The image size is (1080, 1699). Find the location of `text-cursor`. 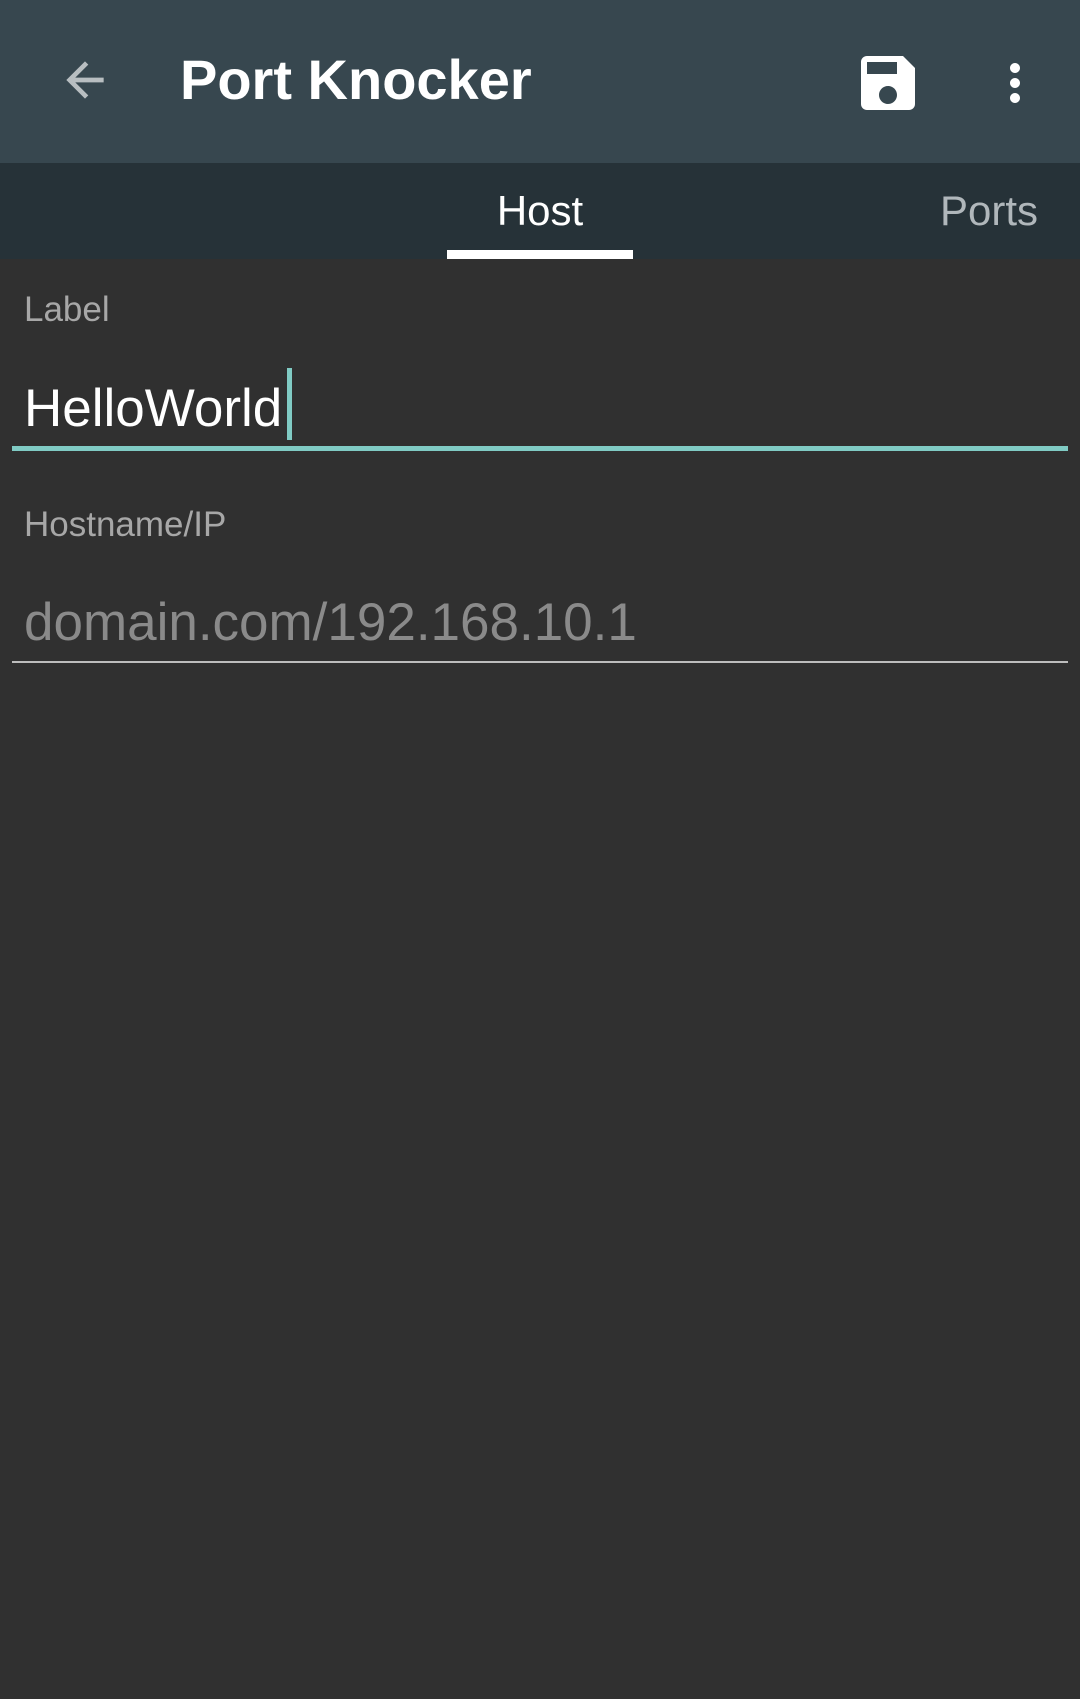

text-cursor is located at coordinates (289, 404).